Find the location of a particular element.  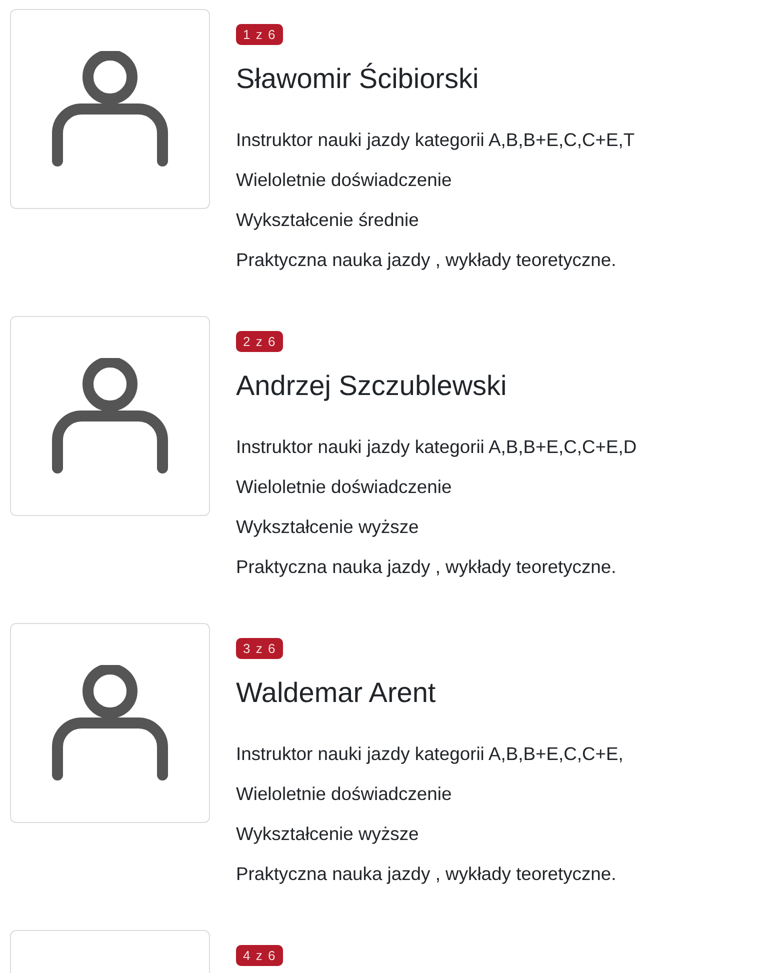

description-line: Instruktor nauki jazdy kategorii A,B,B+E,C,C+E,T is located at coordinates (435, 140).